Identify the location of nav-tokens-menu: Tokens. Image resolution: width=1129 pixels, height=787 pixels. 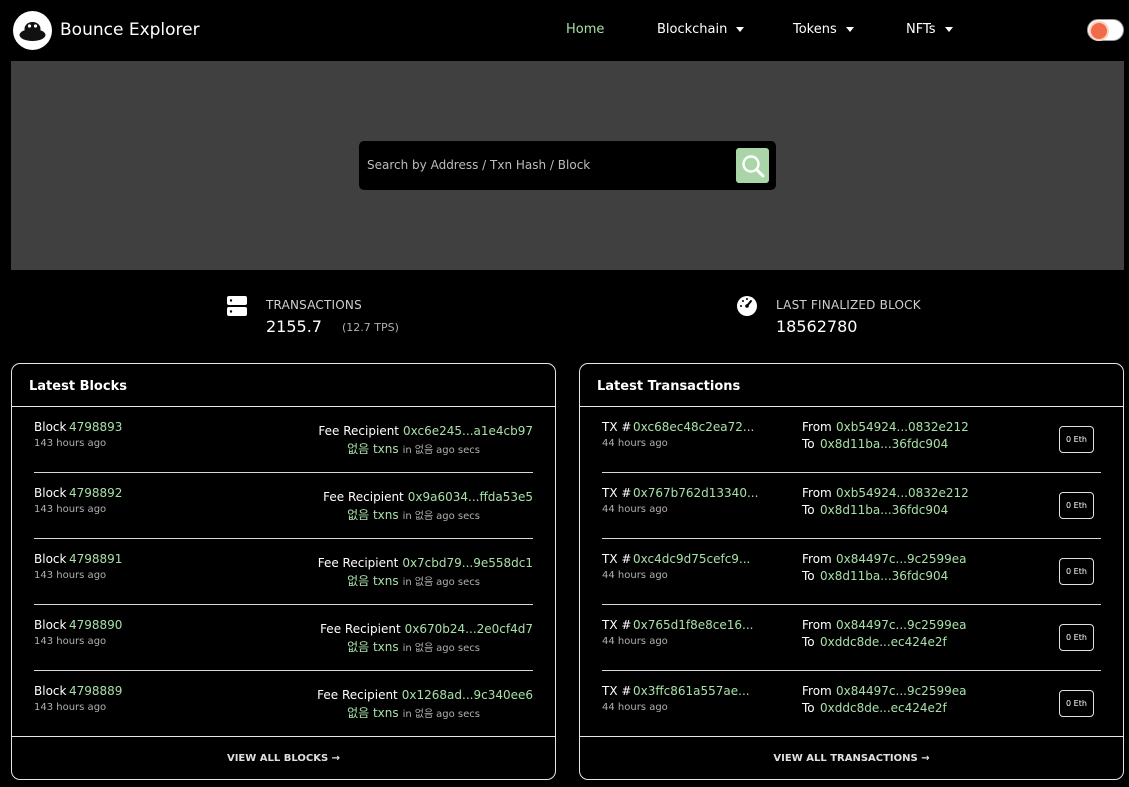
(823, 29).